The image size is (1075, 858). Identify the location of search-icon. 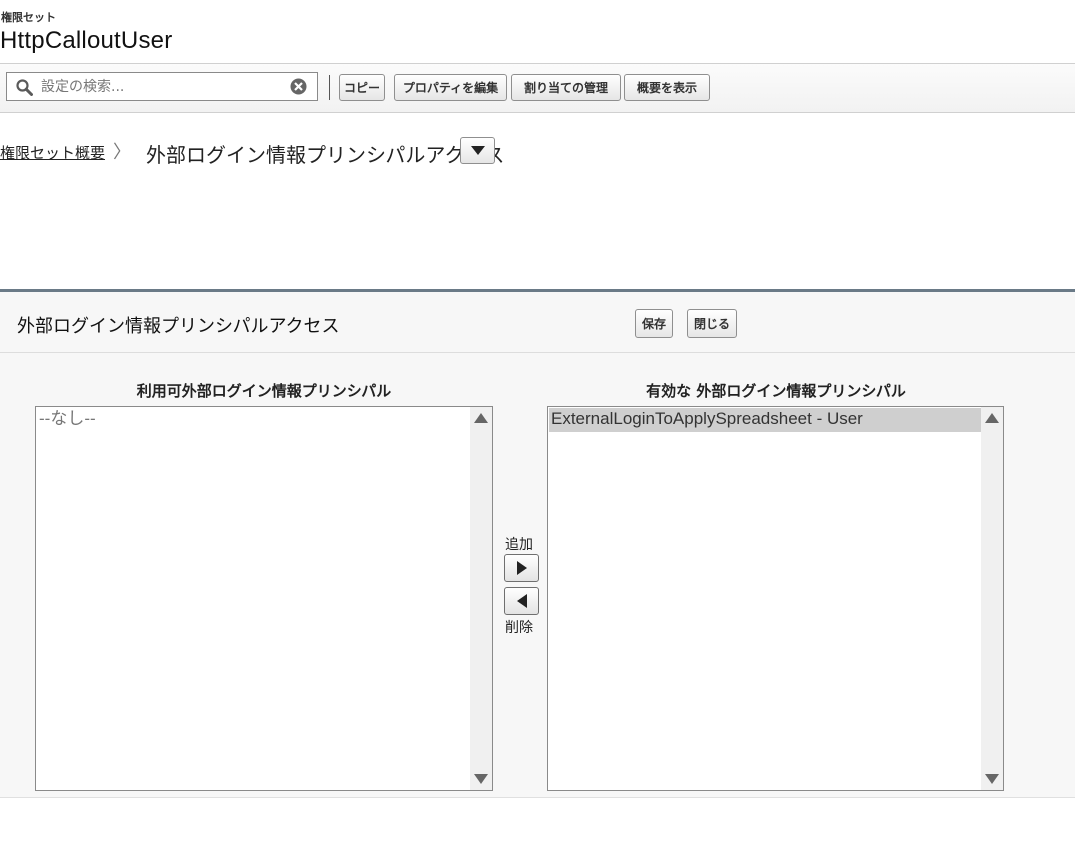
(24, 87).